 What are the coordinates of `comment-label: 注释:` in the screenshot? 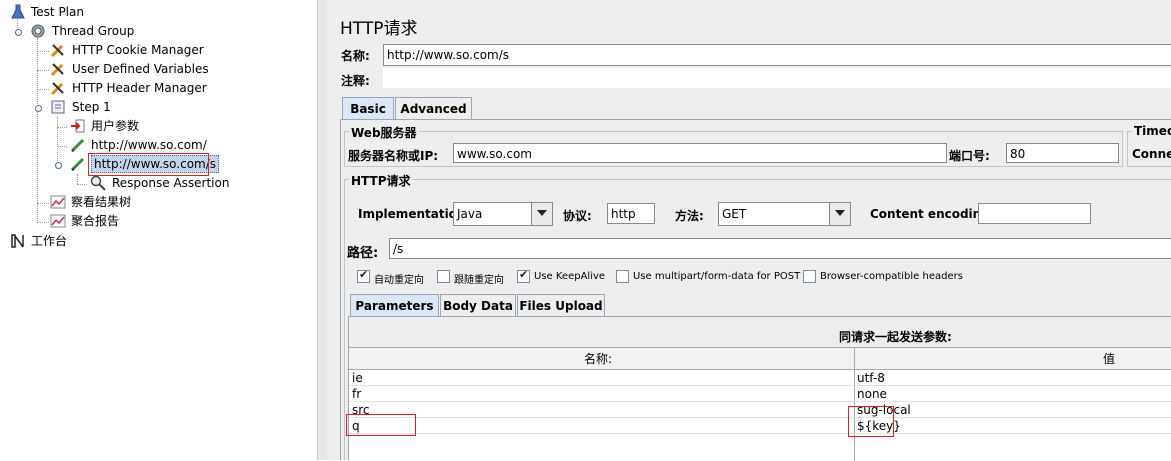 It's located at (355, 81).